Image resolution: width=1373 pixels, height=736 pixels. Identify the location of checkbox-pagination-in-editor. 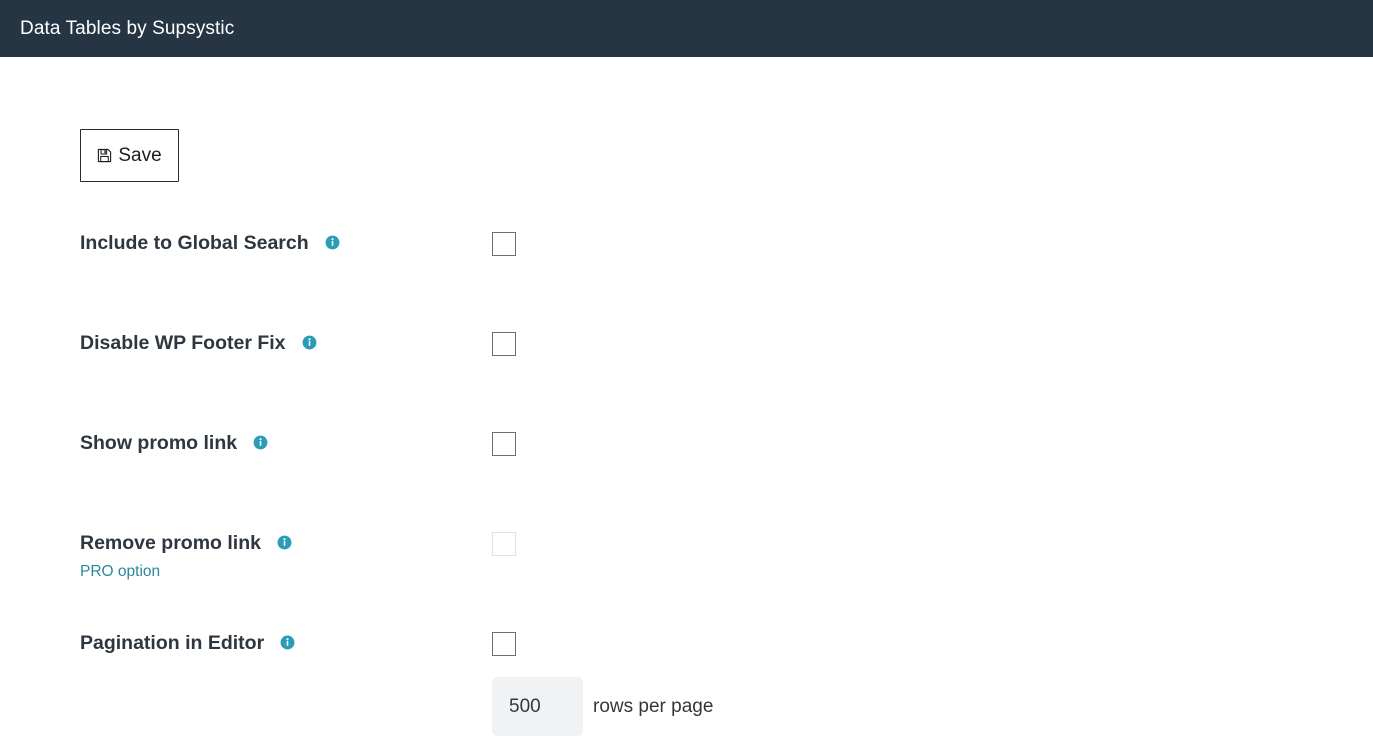
(504, 644).